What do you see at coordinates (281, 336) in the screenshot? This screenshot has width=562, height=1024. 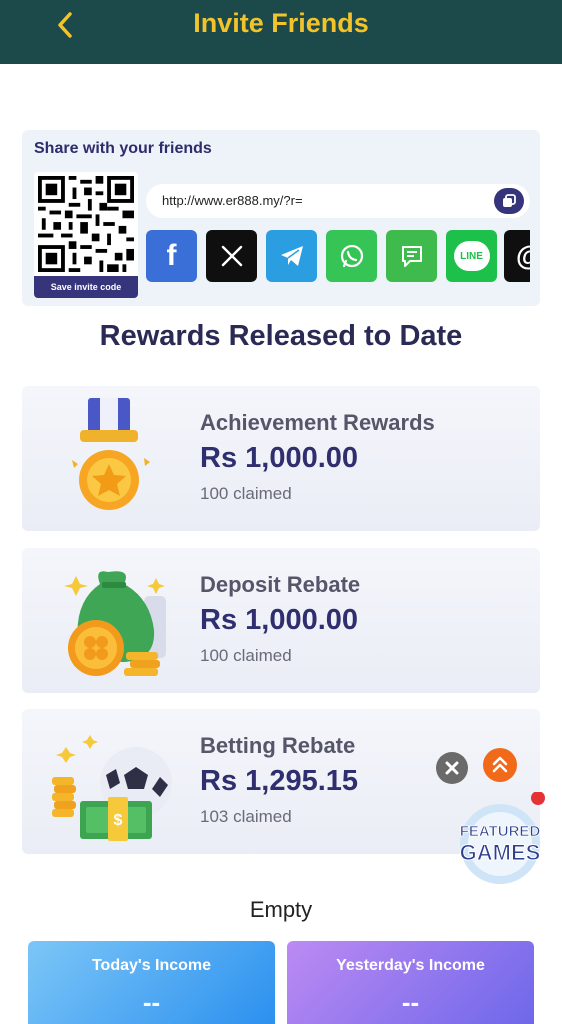 I see `rewards-section-title: Rewards Released to Date` at bounding box center [281, 336].